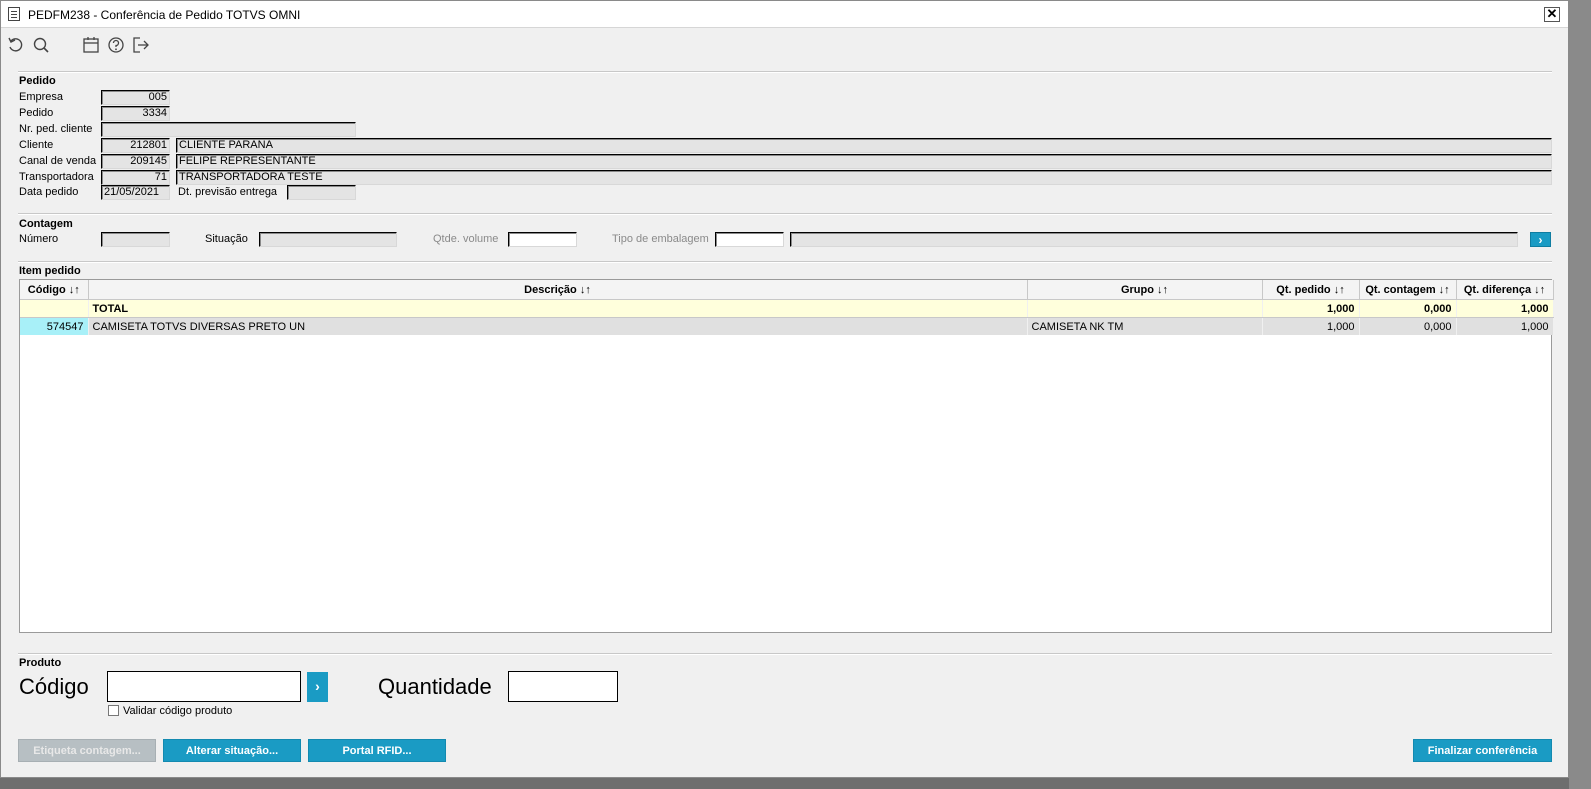 Image resolution: width=1591 pixels, height=789 pixels. I want to click on data-pedido-field: 21/05/2021, so click(135, 192).